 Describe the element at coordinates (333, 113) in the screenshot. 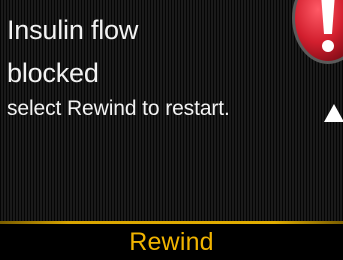

I see `scroll-up-arrow-icon` at that location.